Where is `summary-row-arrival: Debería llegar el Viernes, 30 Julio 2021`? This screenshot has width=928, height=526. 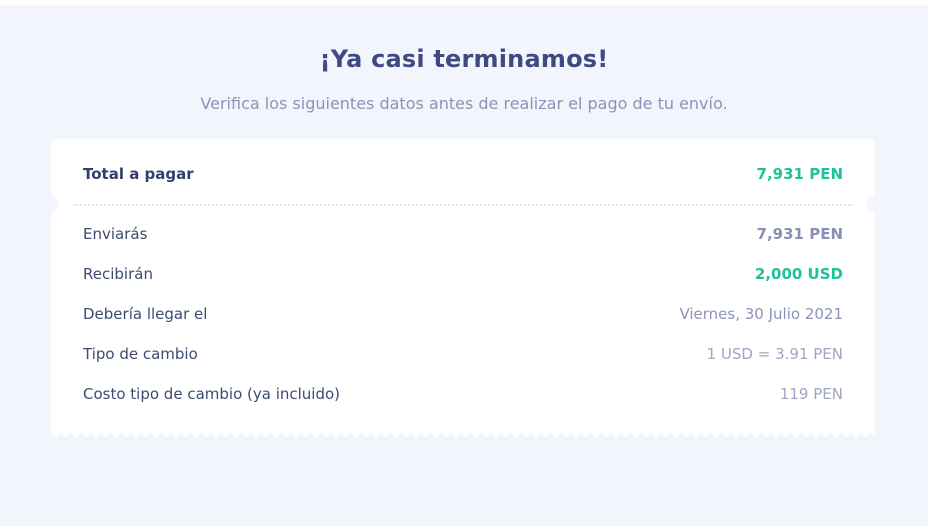
summary-row-arrival: Debería llegar el Viernes, 30 Julio 2021 is located at coordinates (463, 314).